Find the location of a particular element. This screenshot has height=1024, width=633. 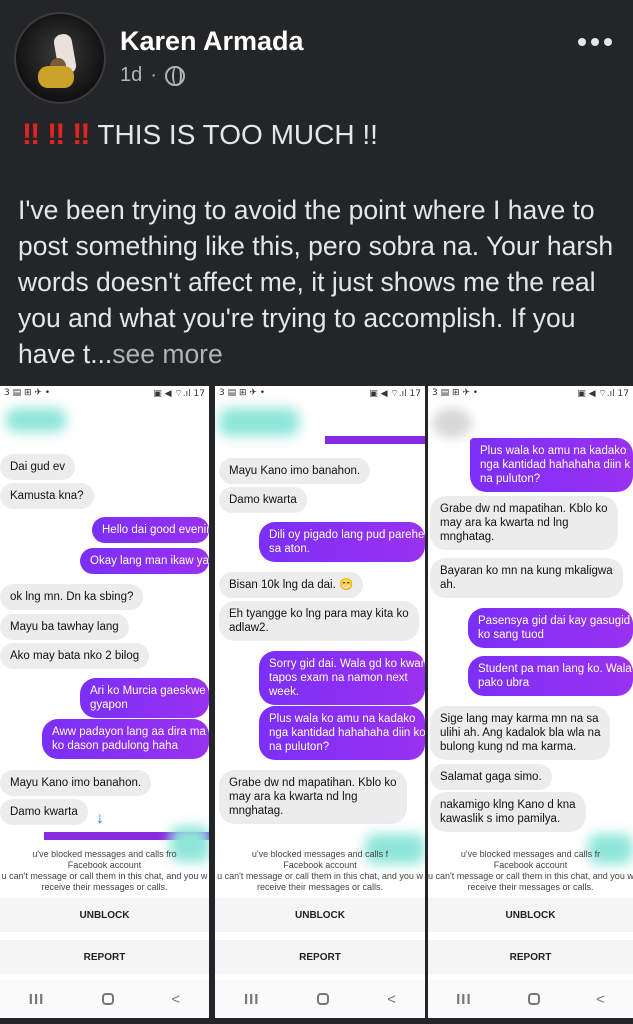

message-in: Bisan 10k lng da dai. 😁 is located at coordinates (291, 585).